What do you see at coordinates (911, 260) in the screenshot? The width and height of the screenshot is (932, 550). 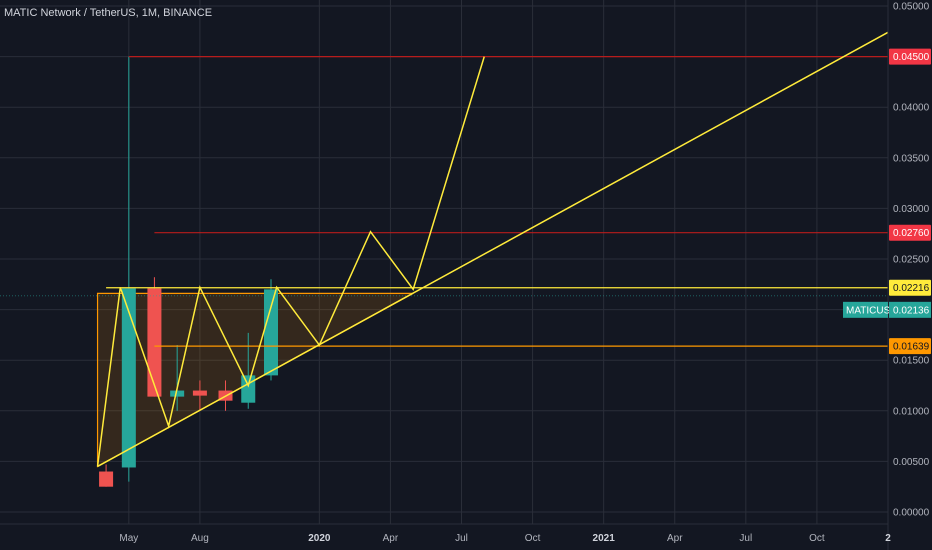 I see `y-tick-label: 0.02500` at bounding box center [911, 260].